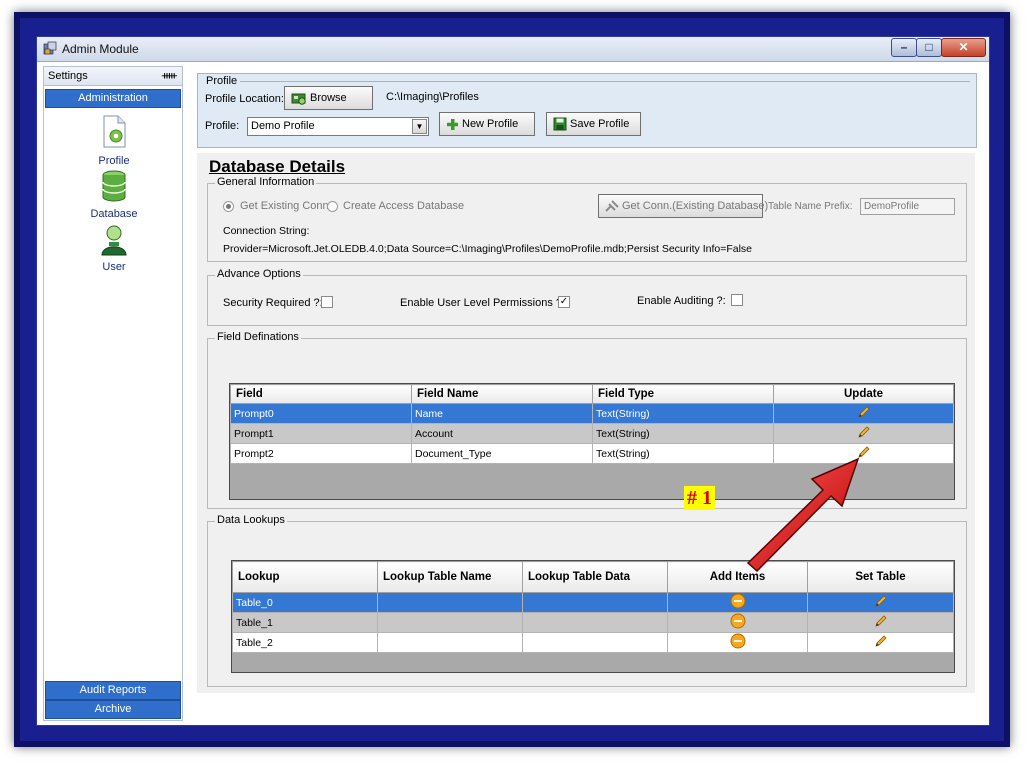 This screenshot has height=768, width=1034. What do you see at coordinates (699, 498) in the screenshot?
I see `annotation-badge: # 1` at bounding box center [699, 498].